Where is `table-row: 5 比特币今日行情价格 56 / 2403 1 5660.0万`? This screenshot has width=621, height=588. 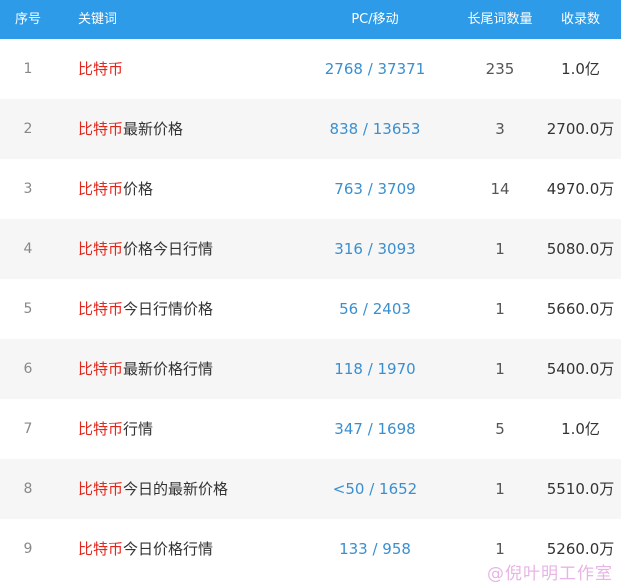
table-row: 5 比特币今日行情价格 56 / 2403 1 5660.0万 is located at coordinates (310, 309).